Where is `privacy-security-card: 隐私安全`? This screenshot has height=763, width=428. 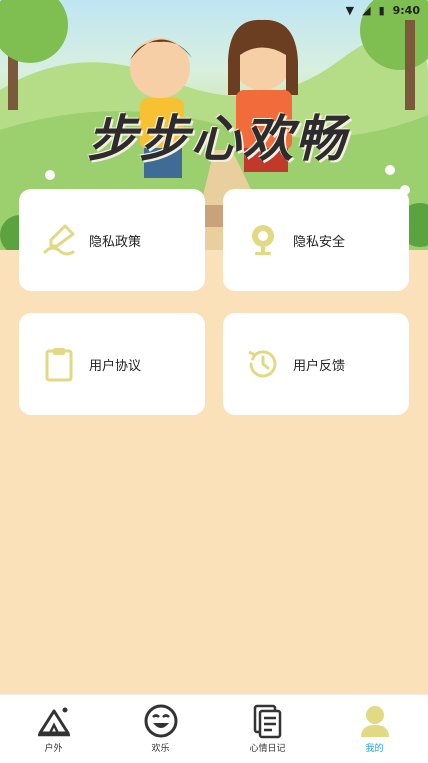 privacy-security-card: 隐私安全 is located at coordinates (316, 240).